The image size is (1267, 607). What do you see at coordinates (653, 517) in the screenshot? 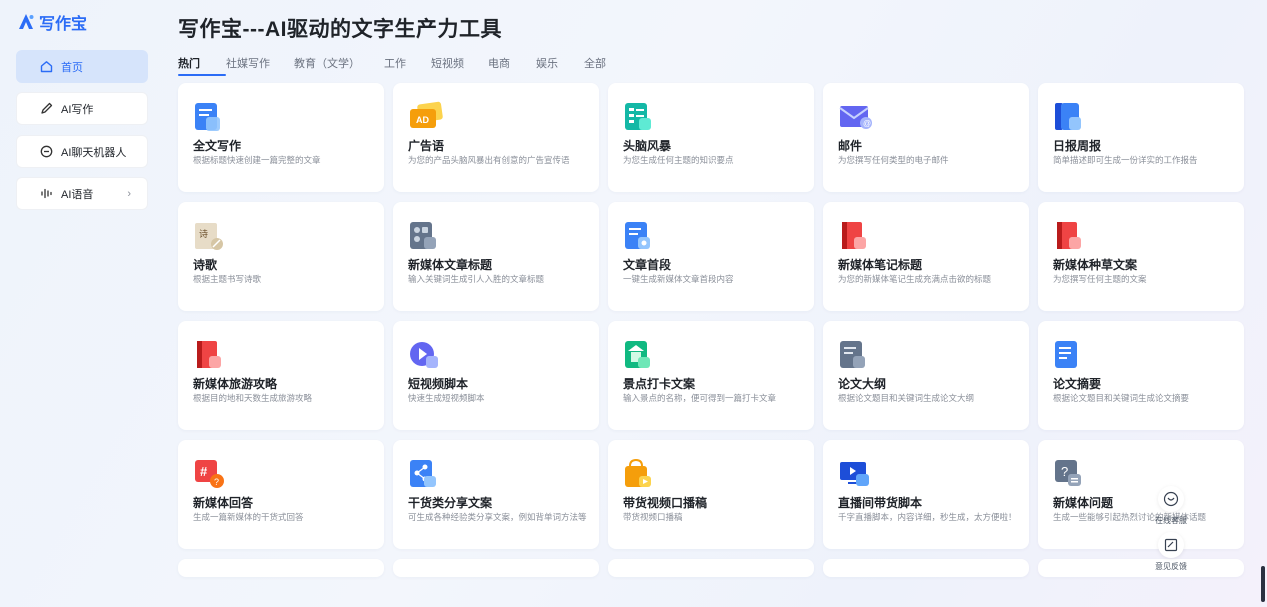
I see `card-description: 带货视频口播稿` at bounding box center [653, 517].